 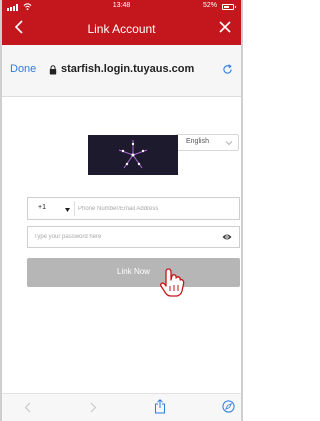 What do you see at coordinates (160, 406) in the screenshot?
I see `share-icon` at bounding box center [160, 406].